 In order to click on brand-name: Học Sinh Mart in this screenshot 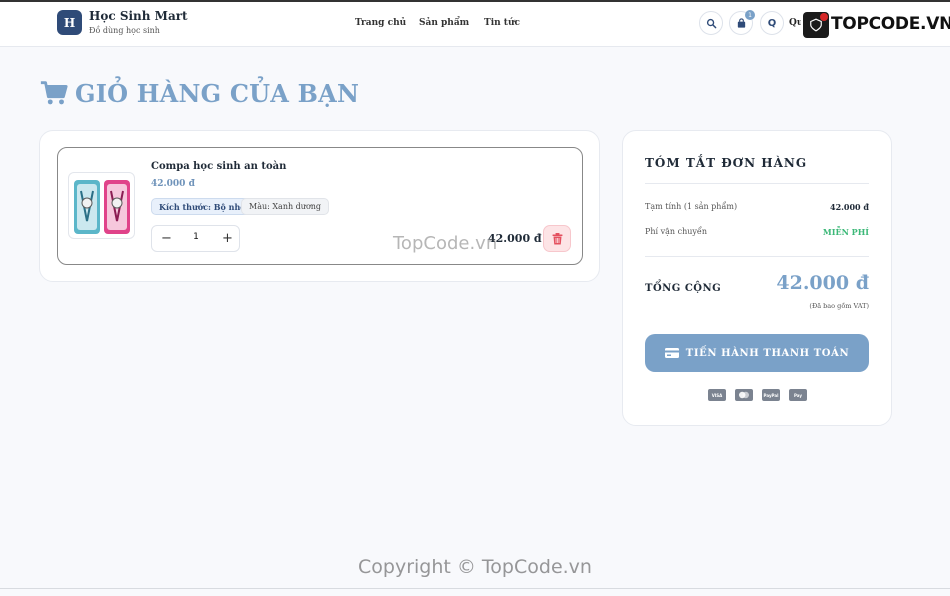, I will do `click(138, 16)`.